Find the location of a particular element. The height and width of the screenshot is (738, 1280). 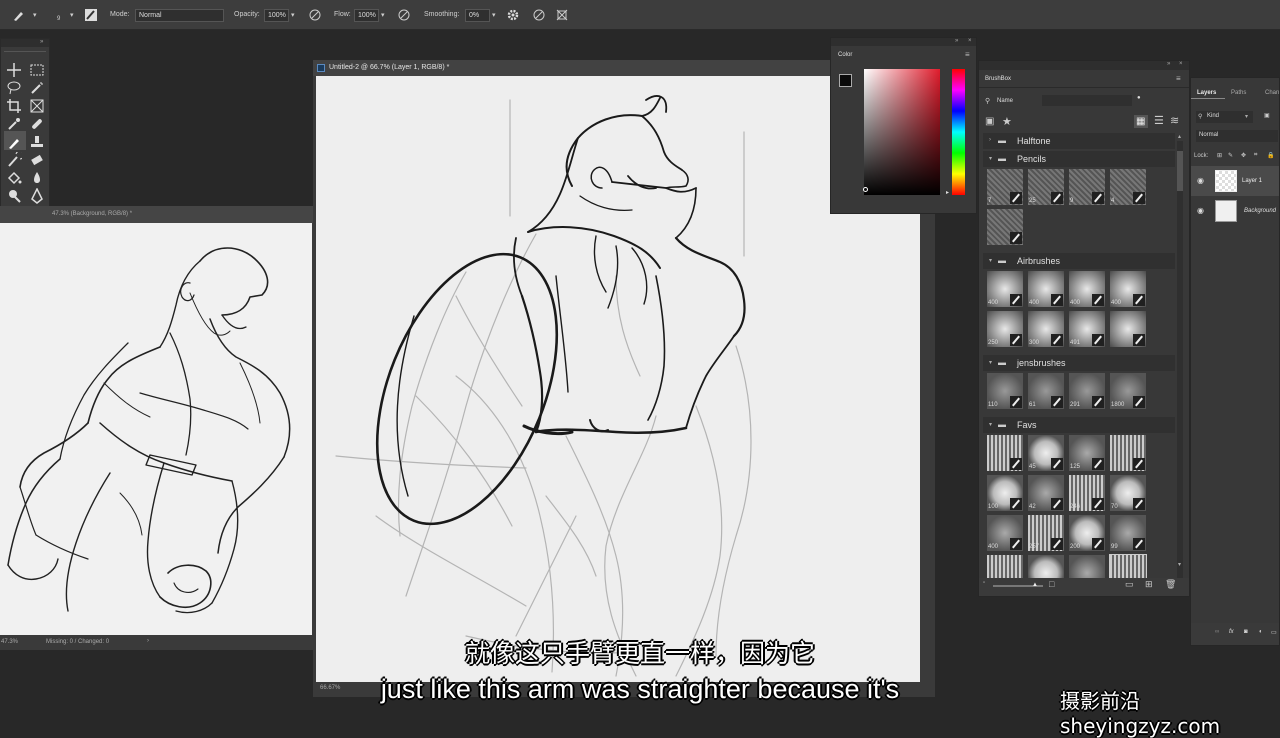

pressure-opacity-icon is located at coordinates (315, 15).